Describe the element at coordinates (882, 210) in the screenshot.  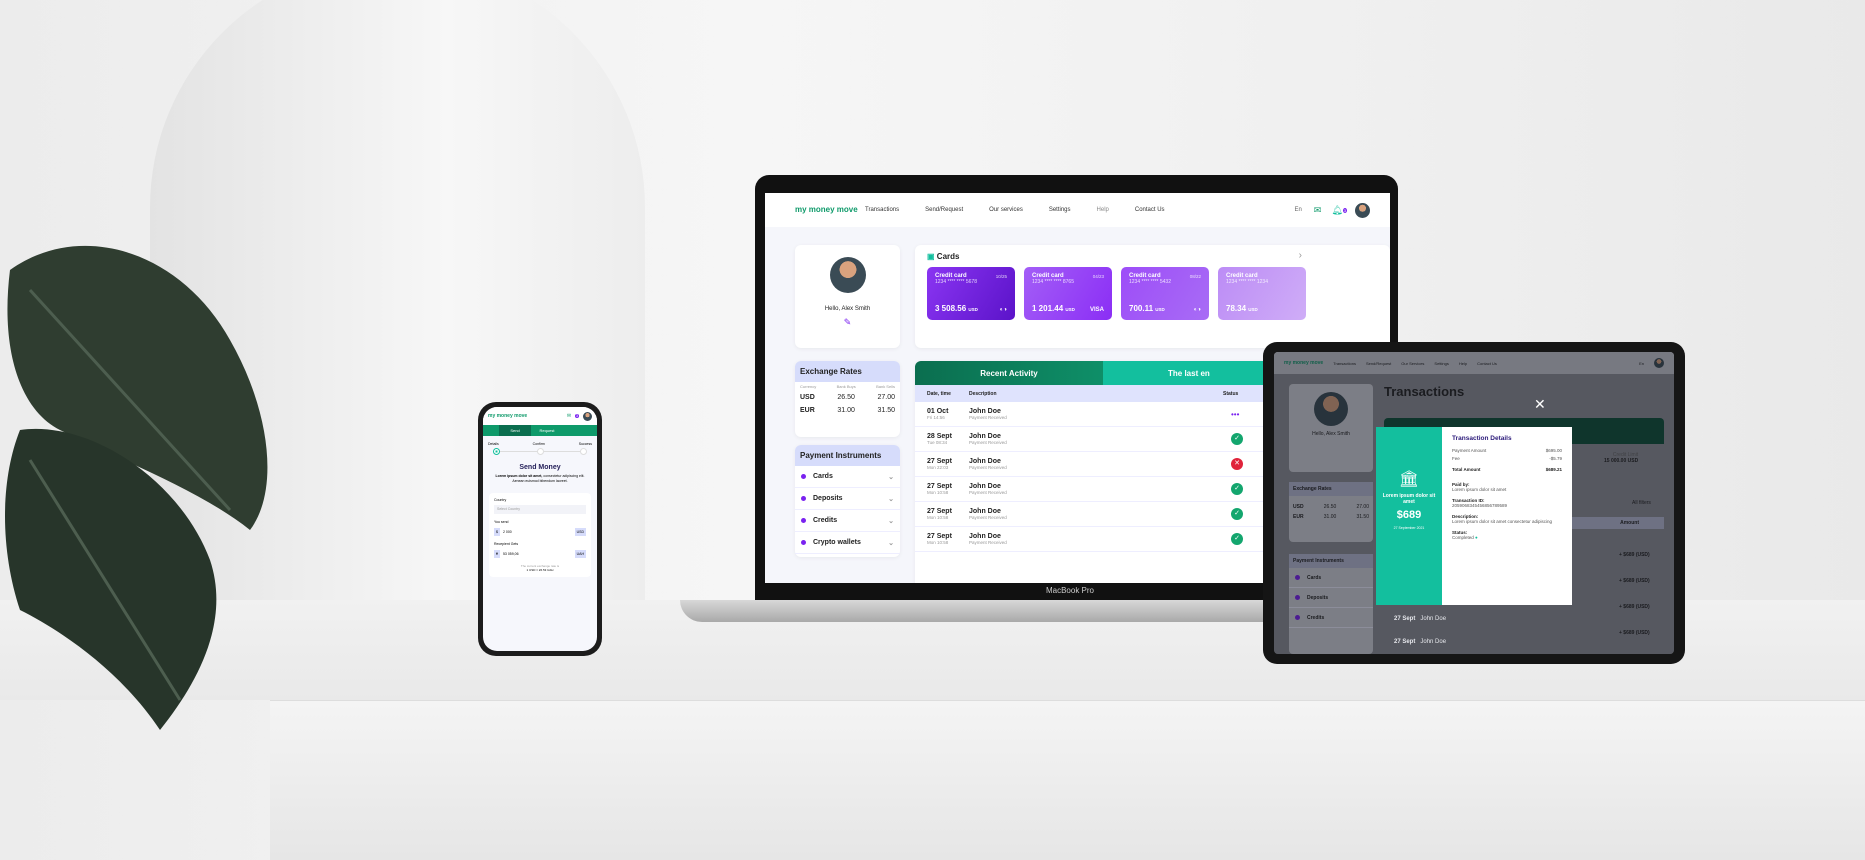
I see `nav-transactions: Transactions` at that location.